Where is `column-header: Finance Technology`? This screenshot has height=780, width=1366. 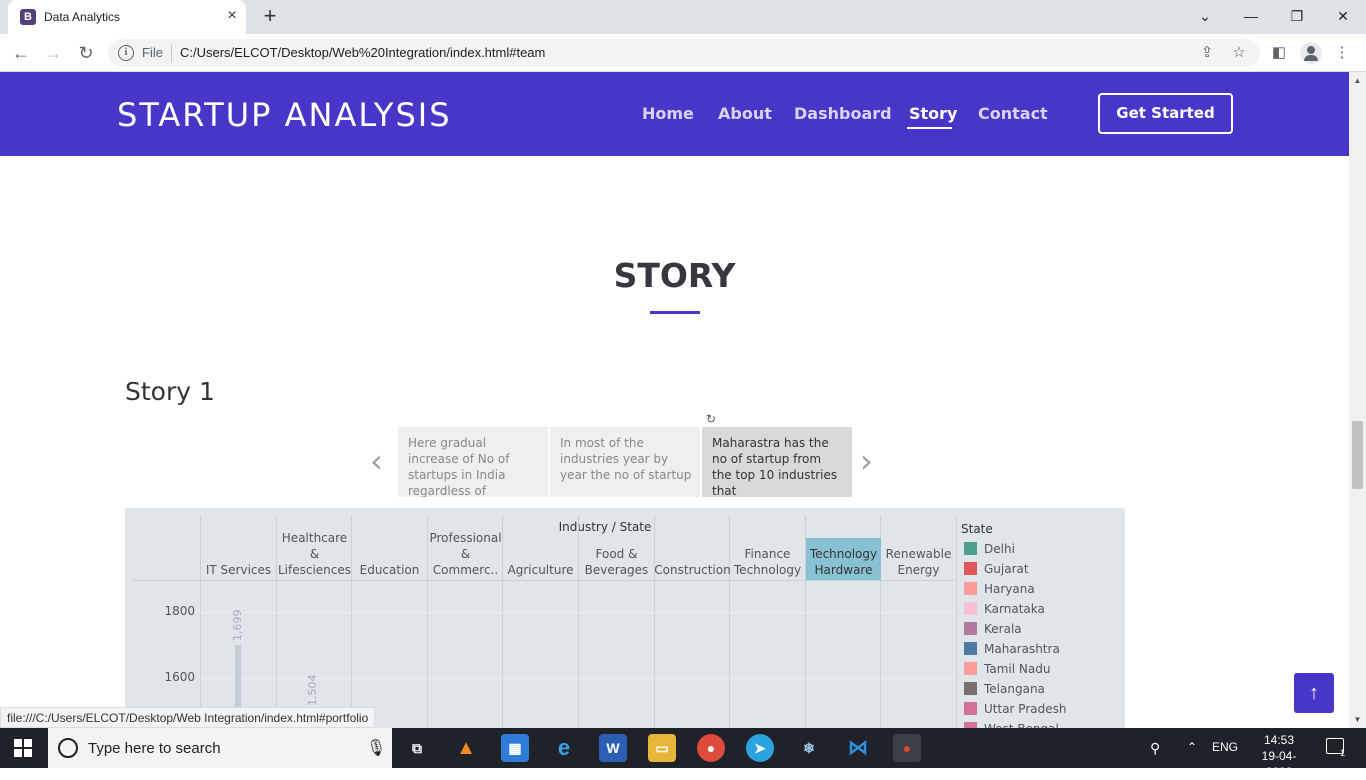
column-header: Finance Technology is located at coordinates (767, 559).